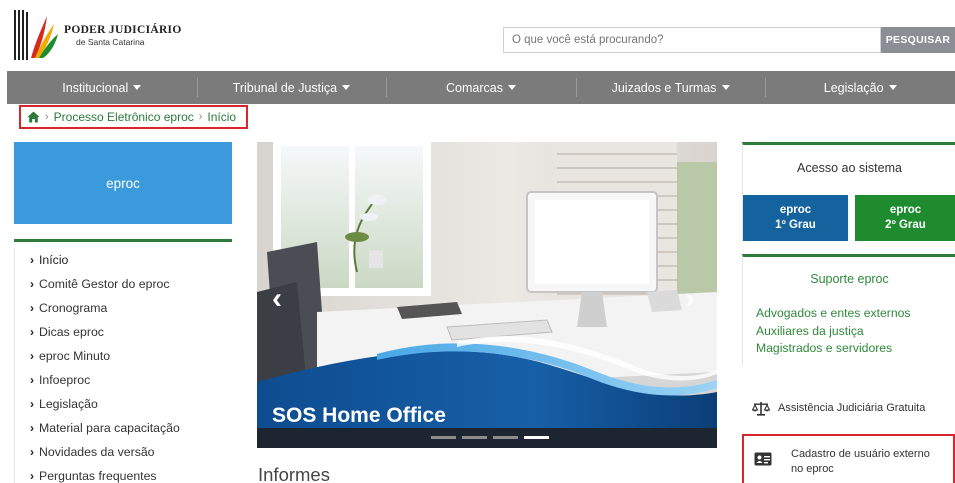 This screenshot has height=483, width=955. I want to click on sidebar-item-dicas: › Dicas eproc, so click(123, 332).